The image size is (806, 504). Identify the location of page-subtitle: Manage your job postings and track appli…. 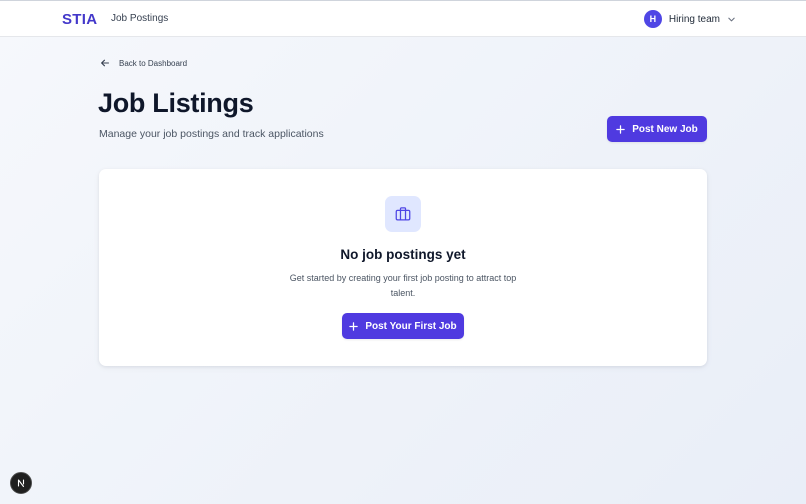
(211, 134).